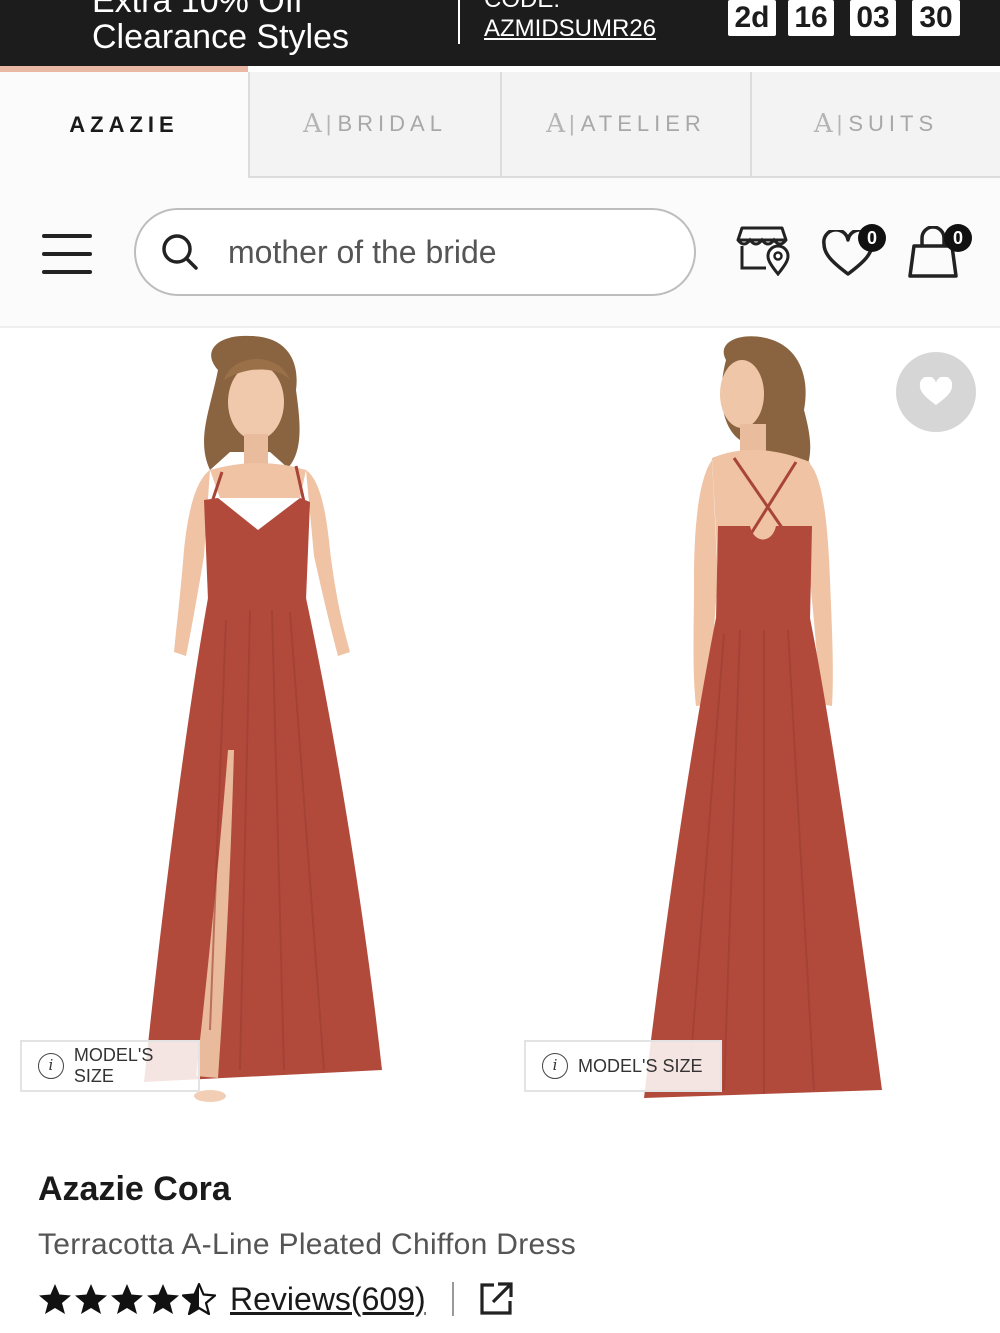  I want to click on rating-row: Reviews(609), so click(276, 1299).